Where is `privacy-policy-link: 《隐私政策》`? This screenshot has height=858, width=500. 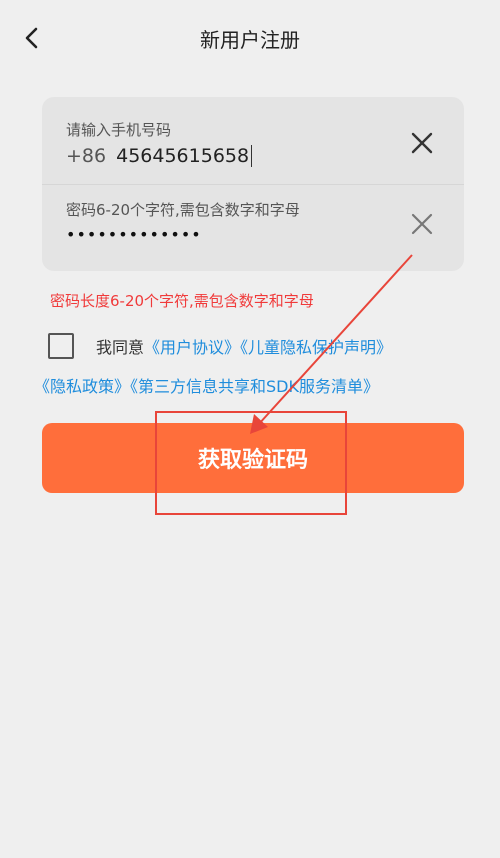
privacy-policy-link: 《隐私政策》 is located at coordinates (82, 386).